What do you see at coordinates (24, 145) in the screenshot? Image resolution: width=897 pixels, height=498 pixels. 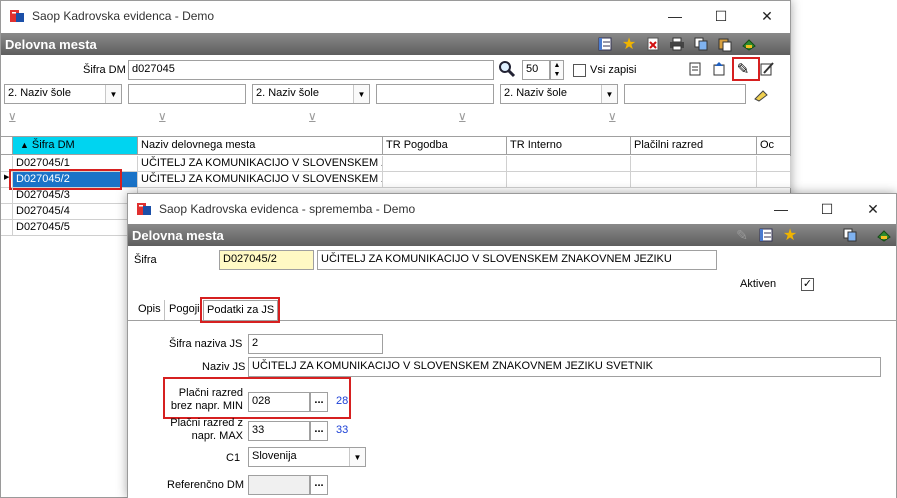 I see `sort-up-icon: ▲` at bounding box center [24, 145].